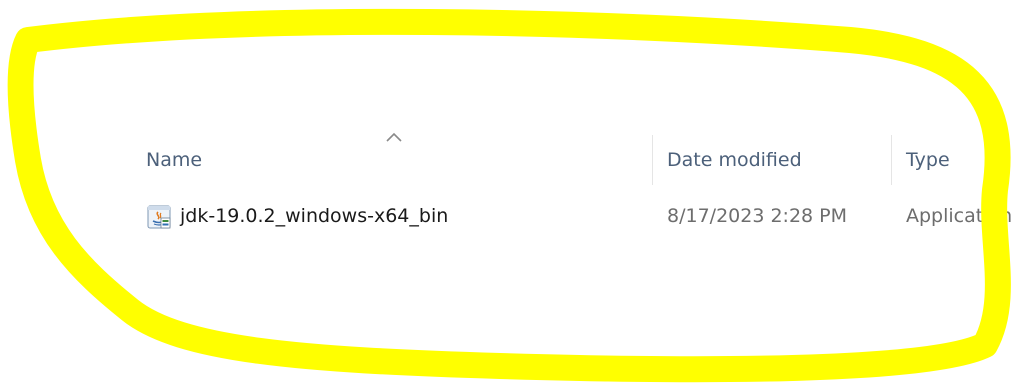  What do you see at coordinates (928, 160) in the screenshot?
I see `column-header-type: Type` at bounding box center [928, 160].